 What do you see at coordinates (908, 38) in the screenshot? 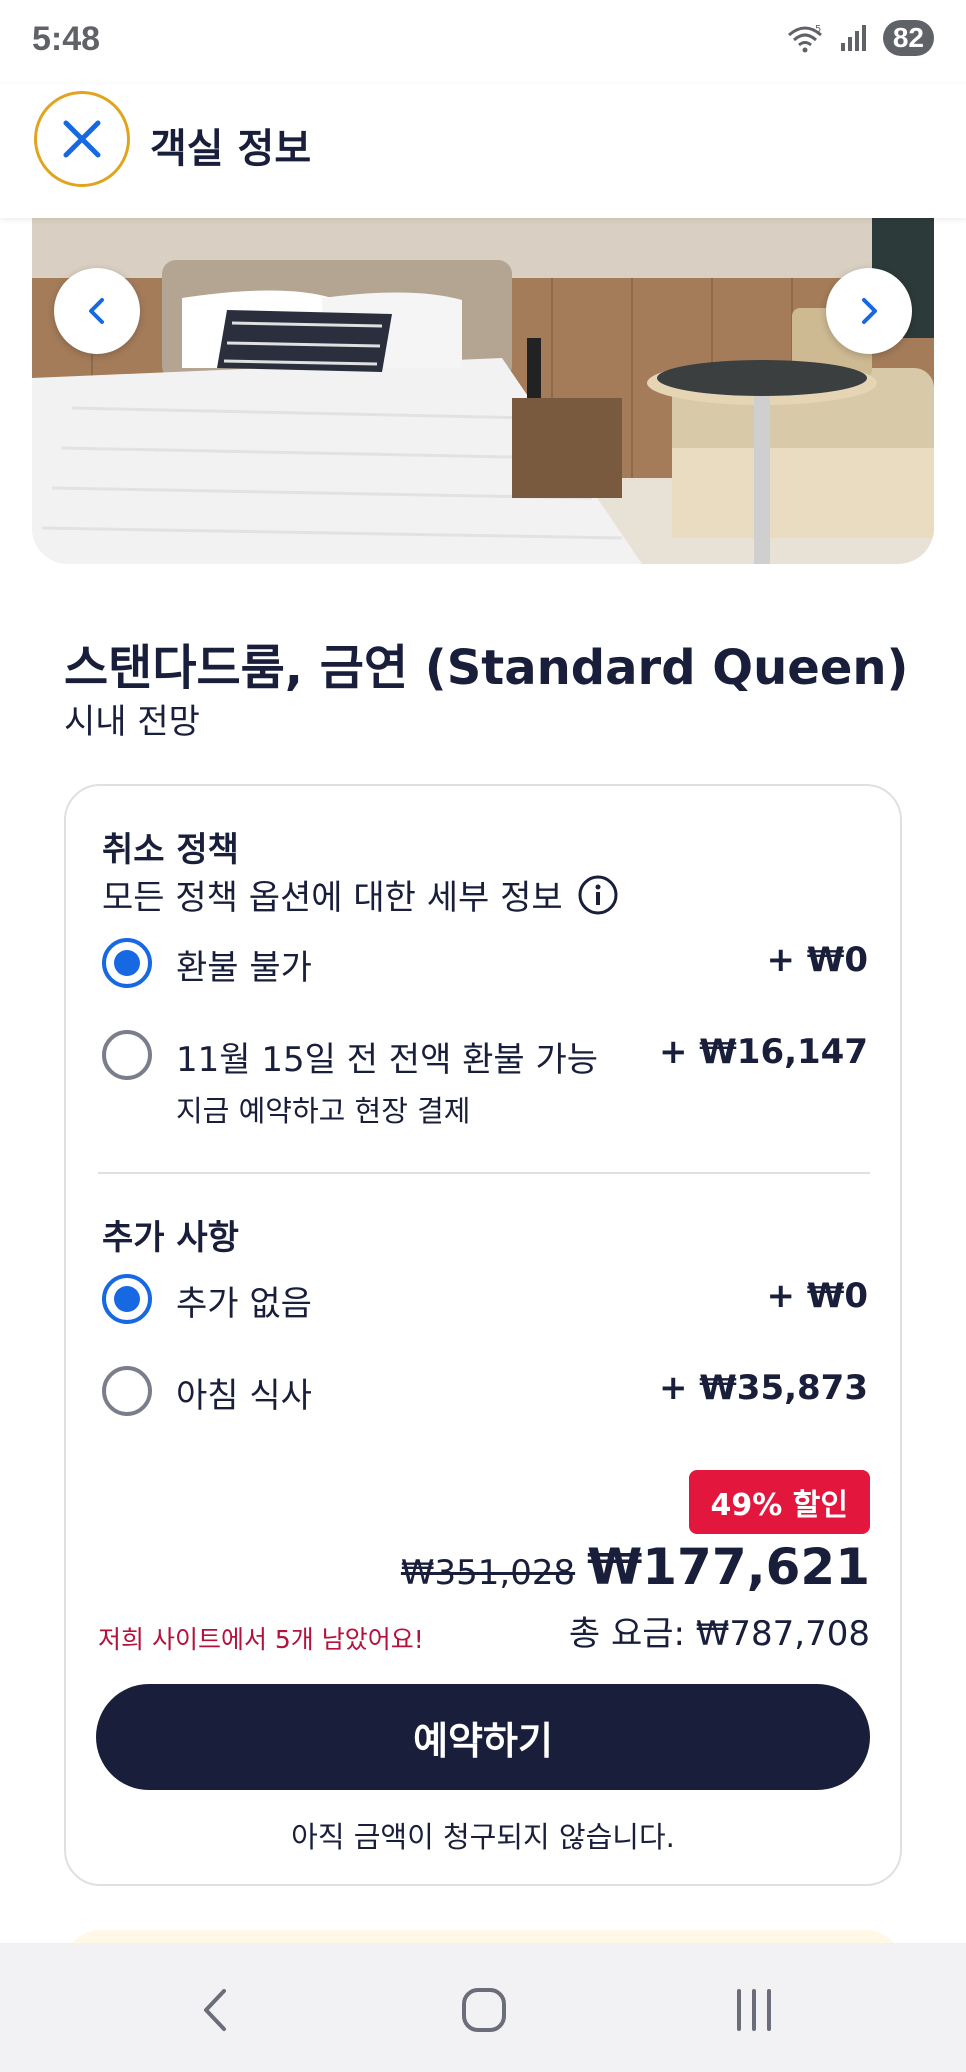
I see `battery-indicator: 82` at bounding box center [908, 38].